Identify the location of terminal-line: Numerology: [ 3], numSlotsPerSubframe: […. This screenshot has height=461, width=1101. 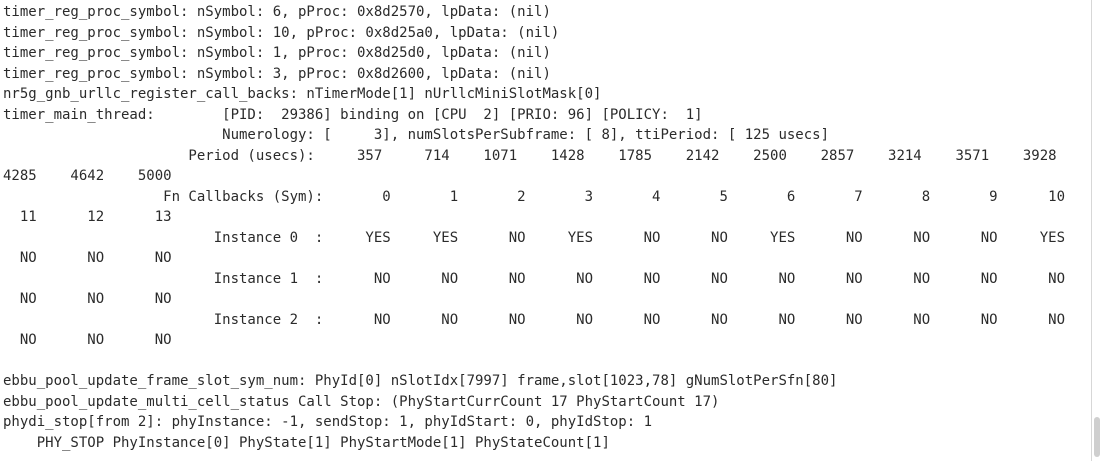
(416, 135).